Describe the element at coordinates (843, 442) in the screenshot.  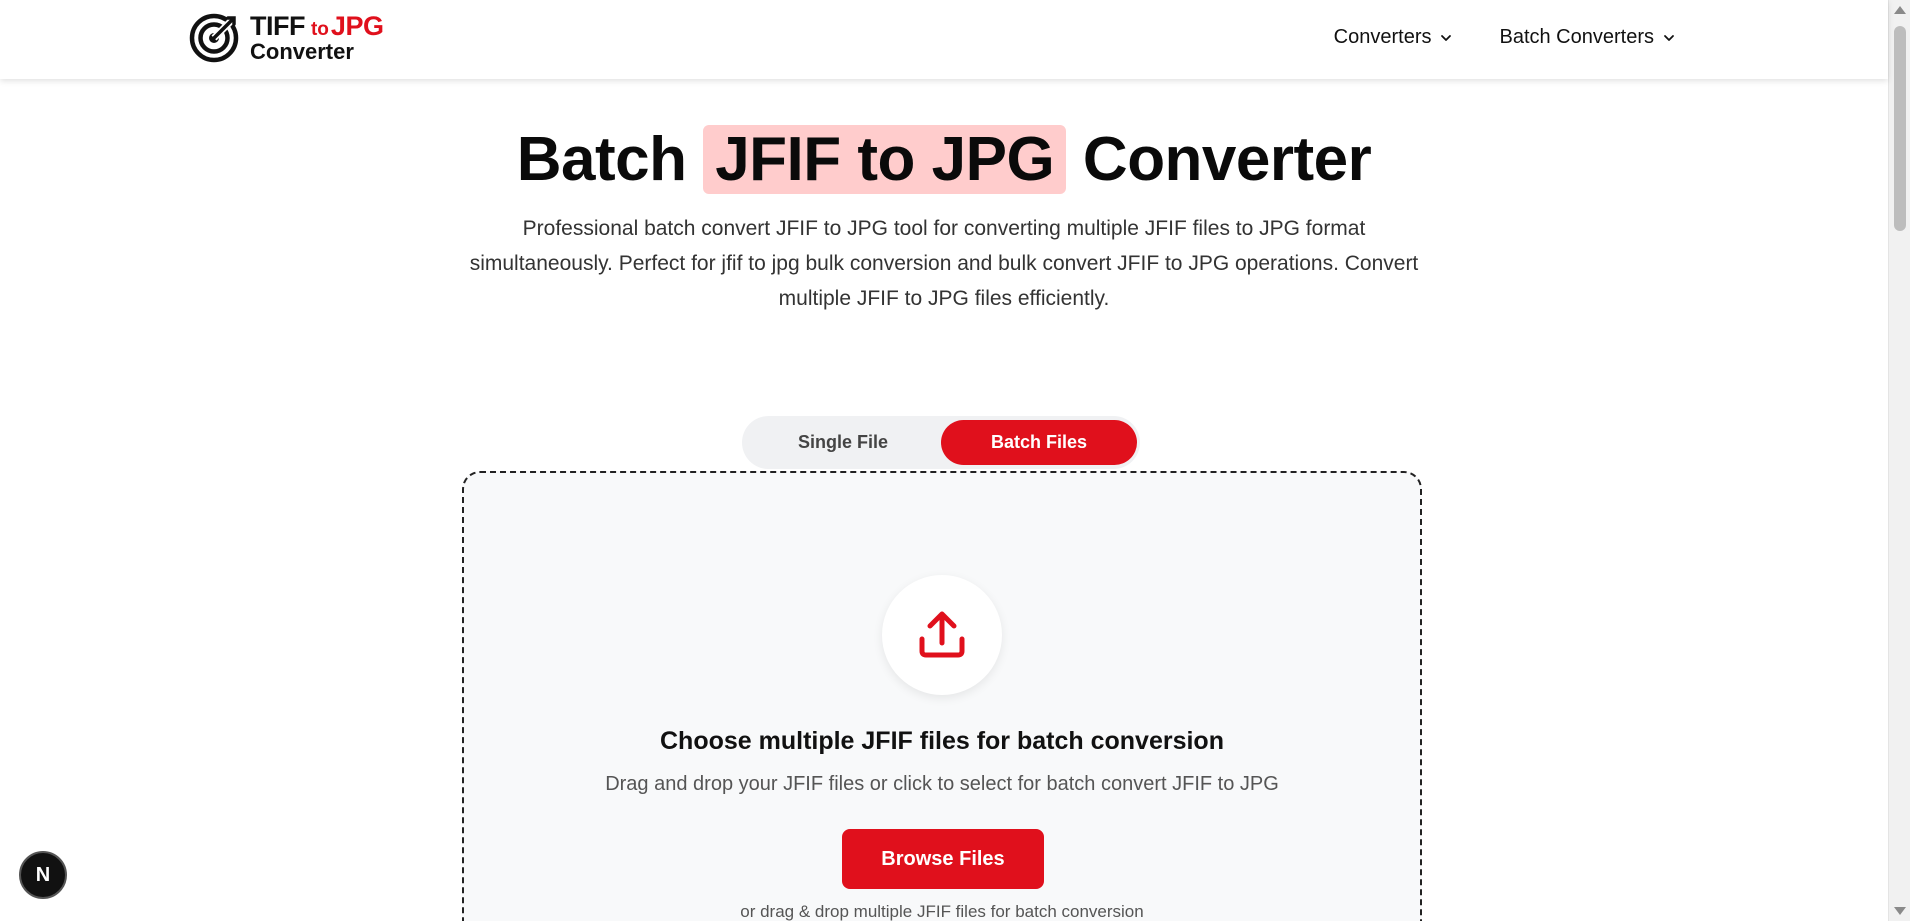
I see `tab-single-file: Single File` at that location.